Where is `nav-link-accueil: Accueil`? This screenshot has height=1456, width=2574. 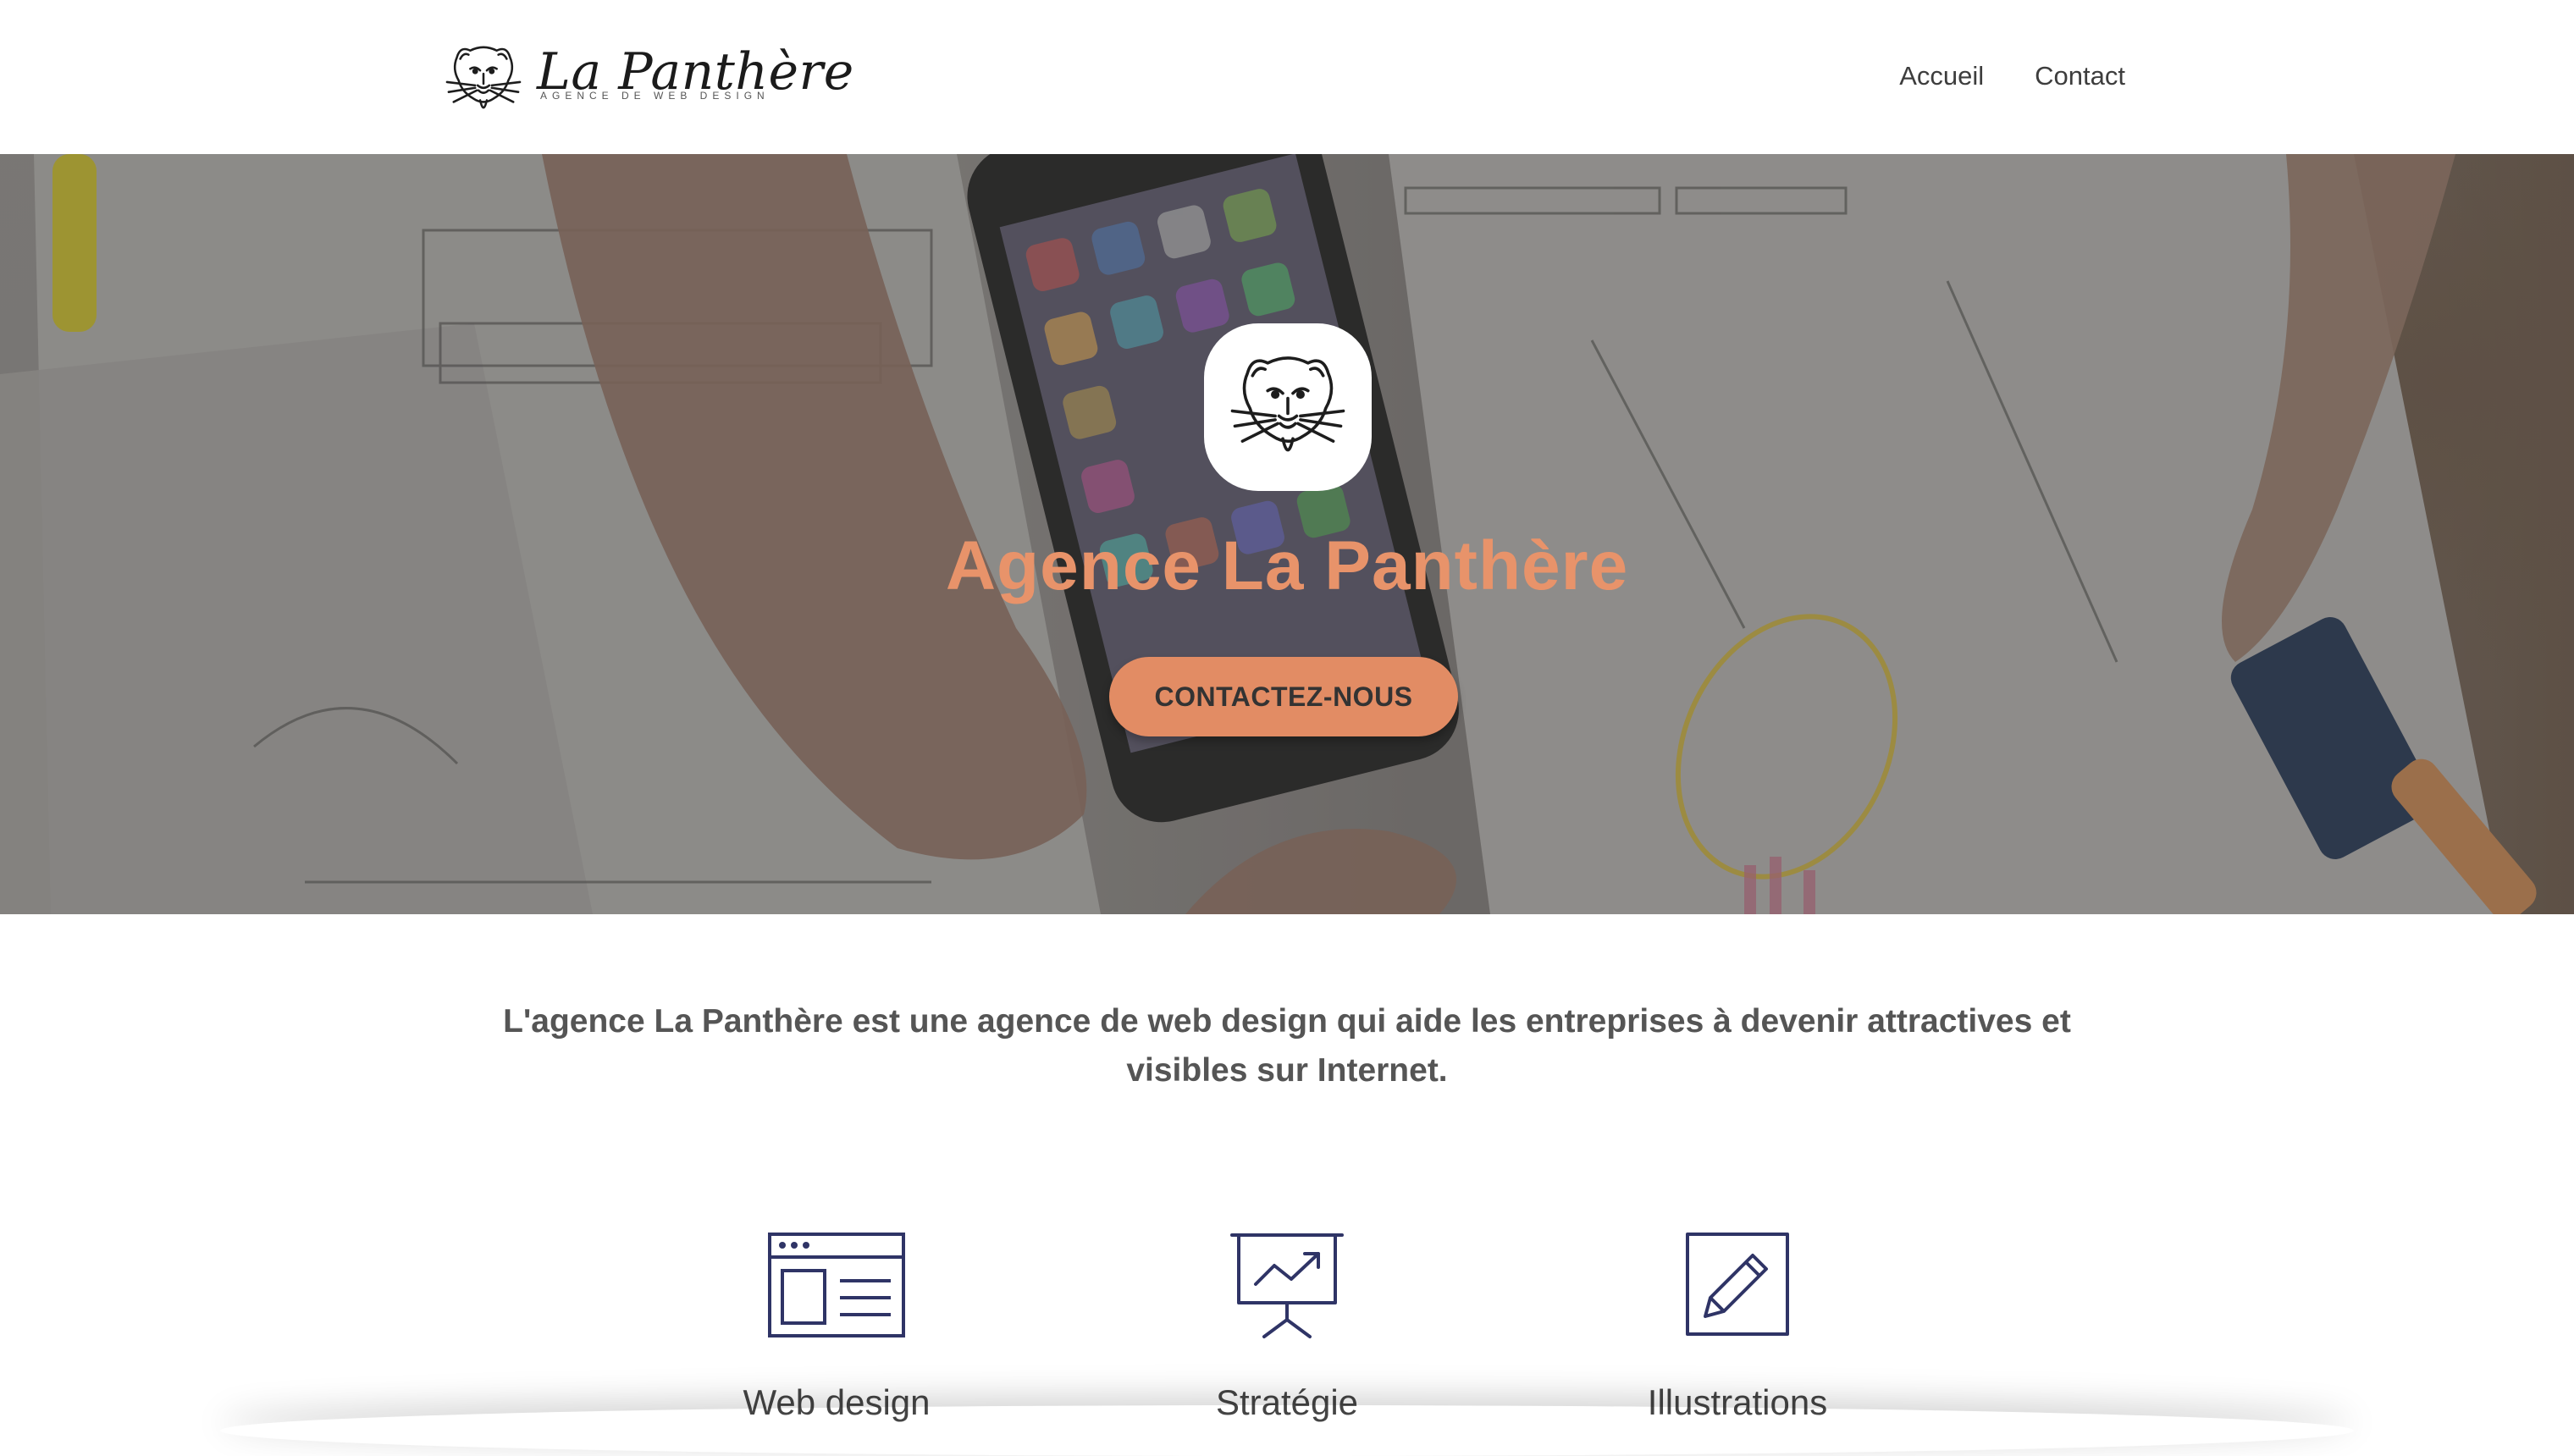
nav-link-accueil: Accueil is located at coordinates (1941, 76).